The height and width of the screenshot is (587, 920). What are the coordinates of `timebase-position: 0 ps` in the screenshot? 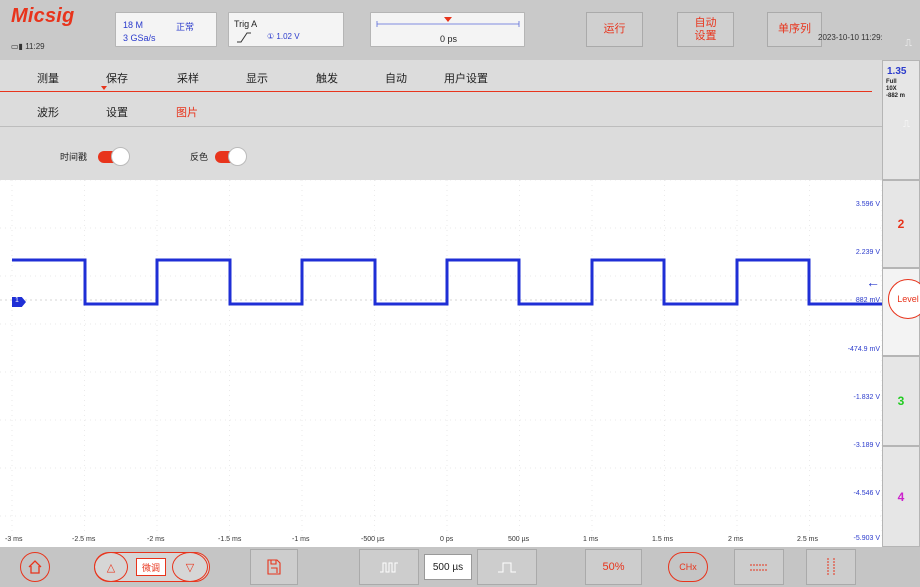 It's located at (448, 39).